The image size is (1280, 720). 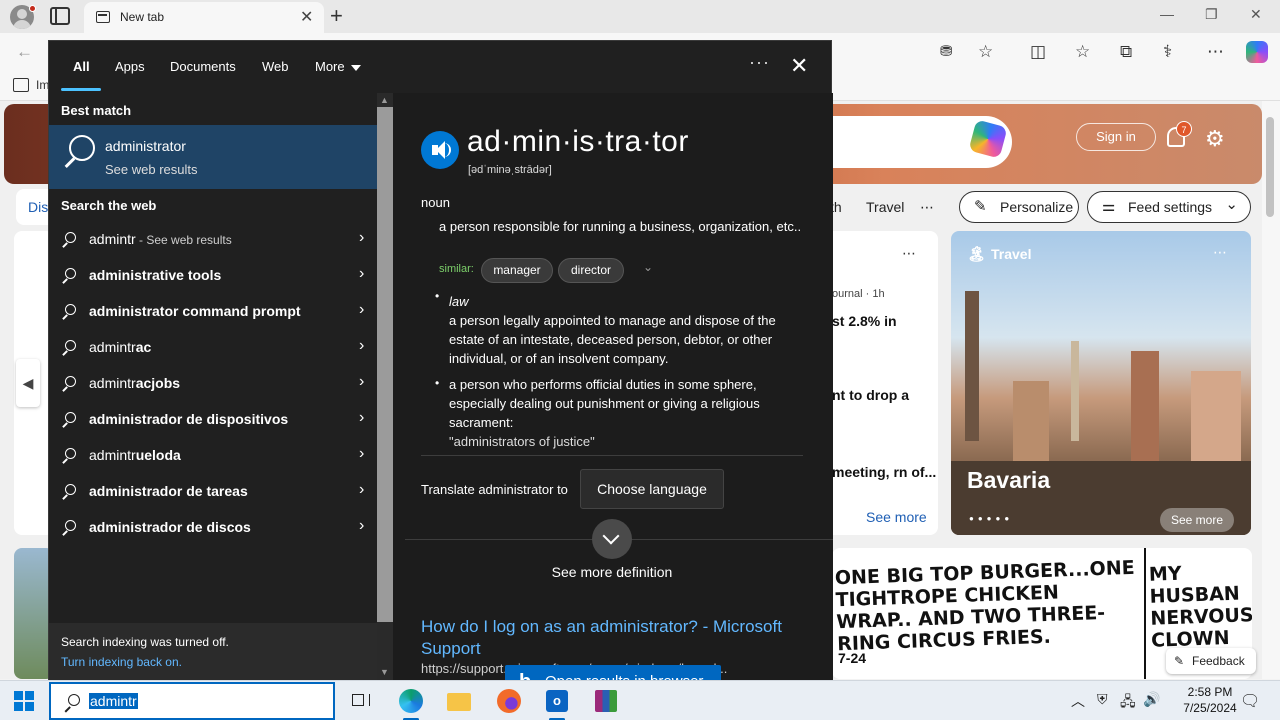 What do you see at coordinates (103, 17) in the screenshot?
I see `new-tab-page-icon` at bounding box center [103, 17].